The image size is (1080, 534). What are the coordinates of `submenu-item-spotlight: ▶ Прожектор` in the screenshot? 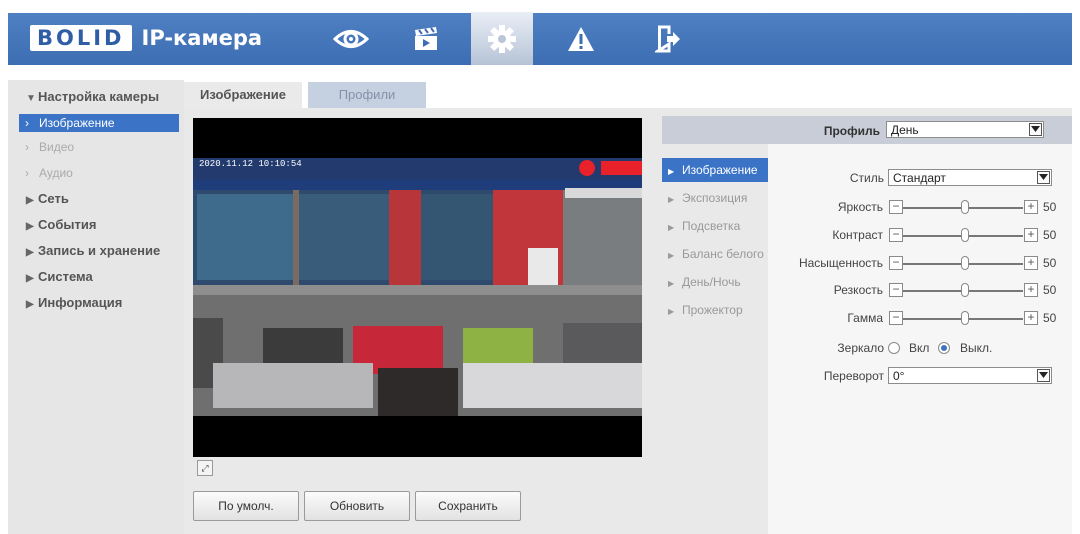 It's located at (715, 310).